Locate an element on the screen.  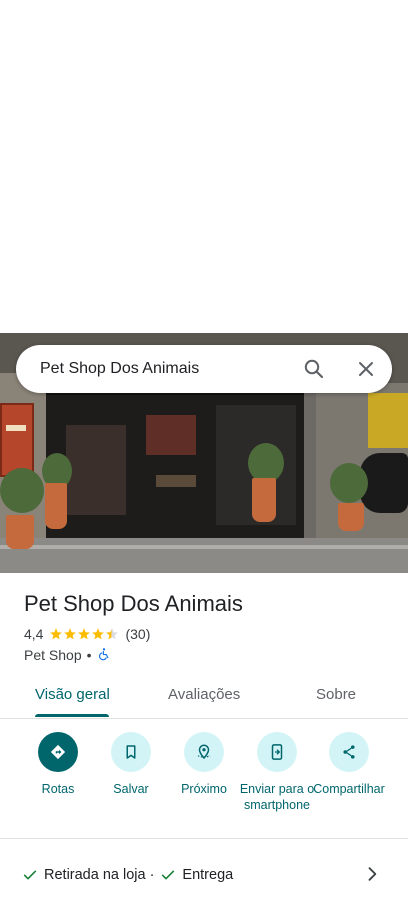
send-to-phone-label: Enviar para o smartphone is located at coordinates (277, 797).